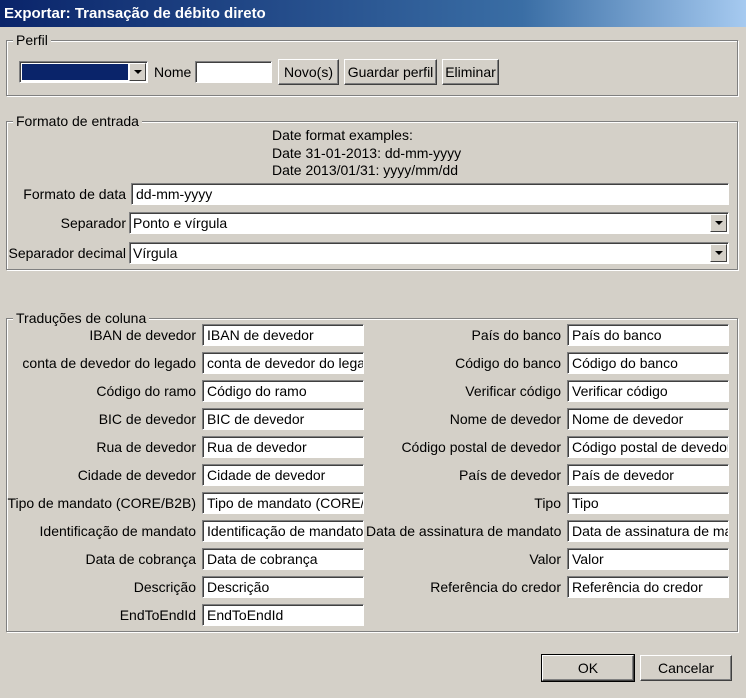  I want to click on date-example-2: Date 2013/01/31: yyyy/mm/dd, so click(365, 170).